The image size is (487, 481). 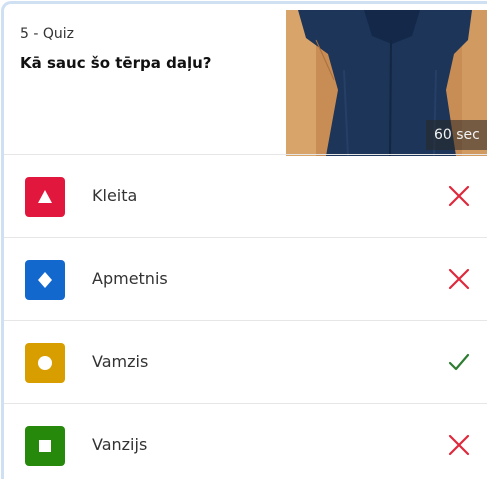 I want to click on square-icon, so click(x=45, y=446).